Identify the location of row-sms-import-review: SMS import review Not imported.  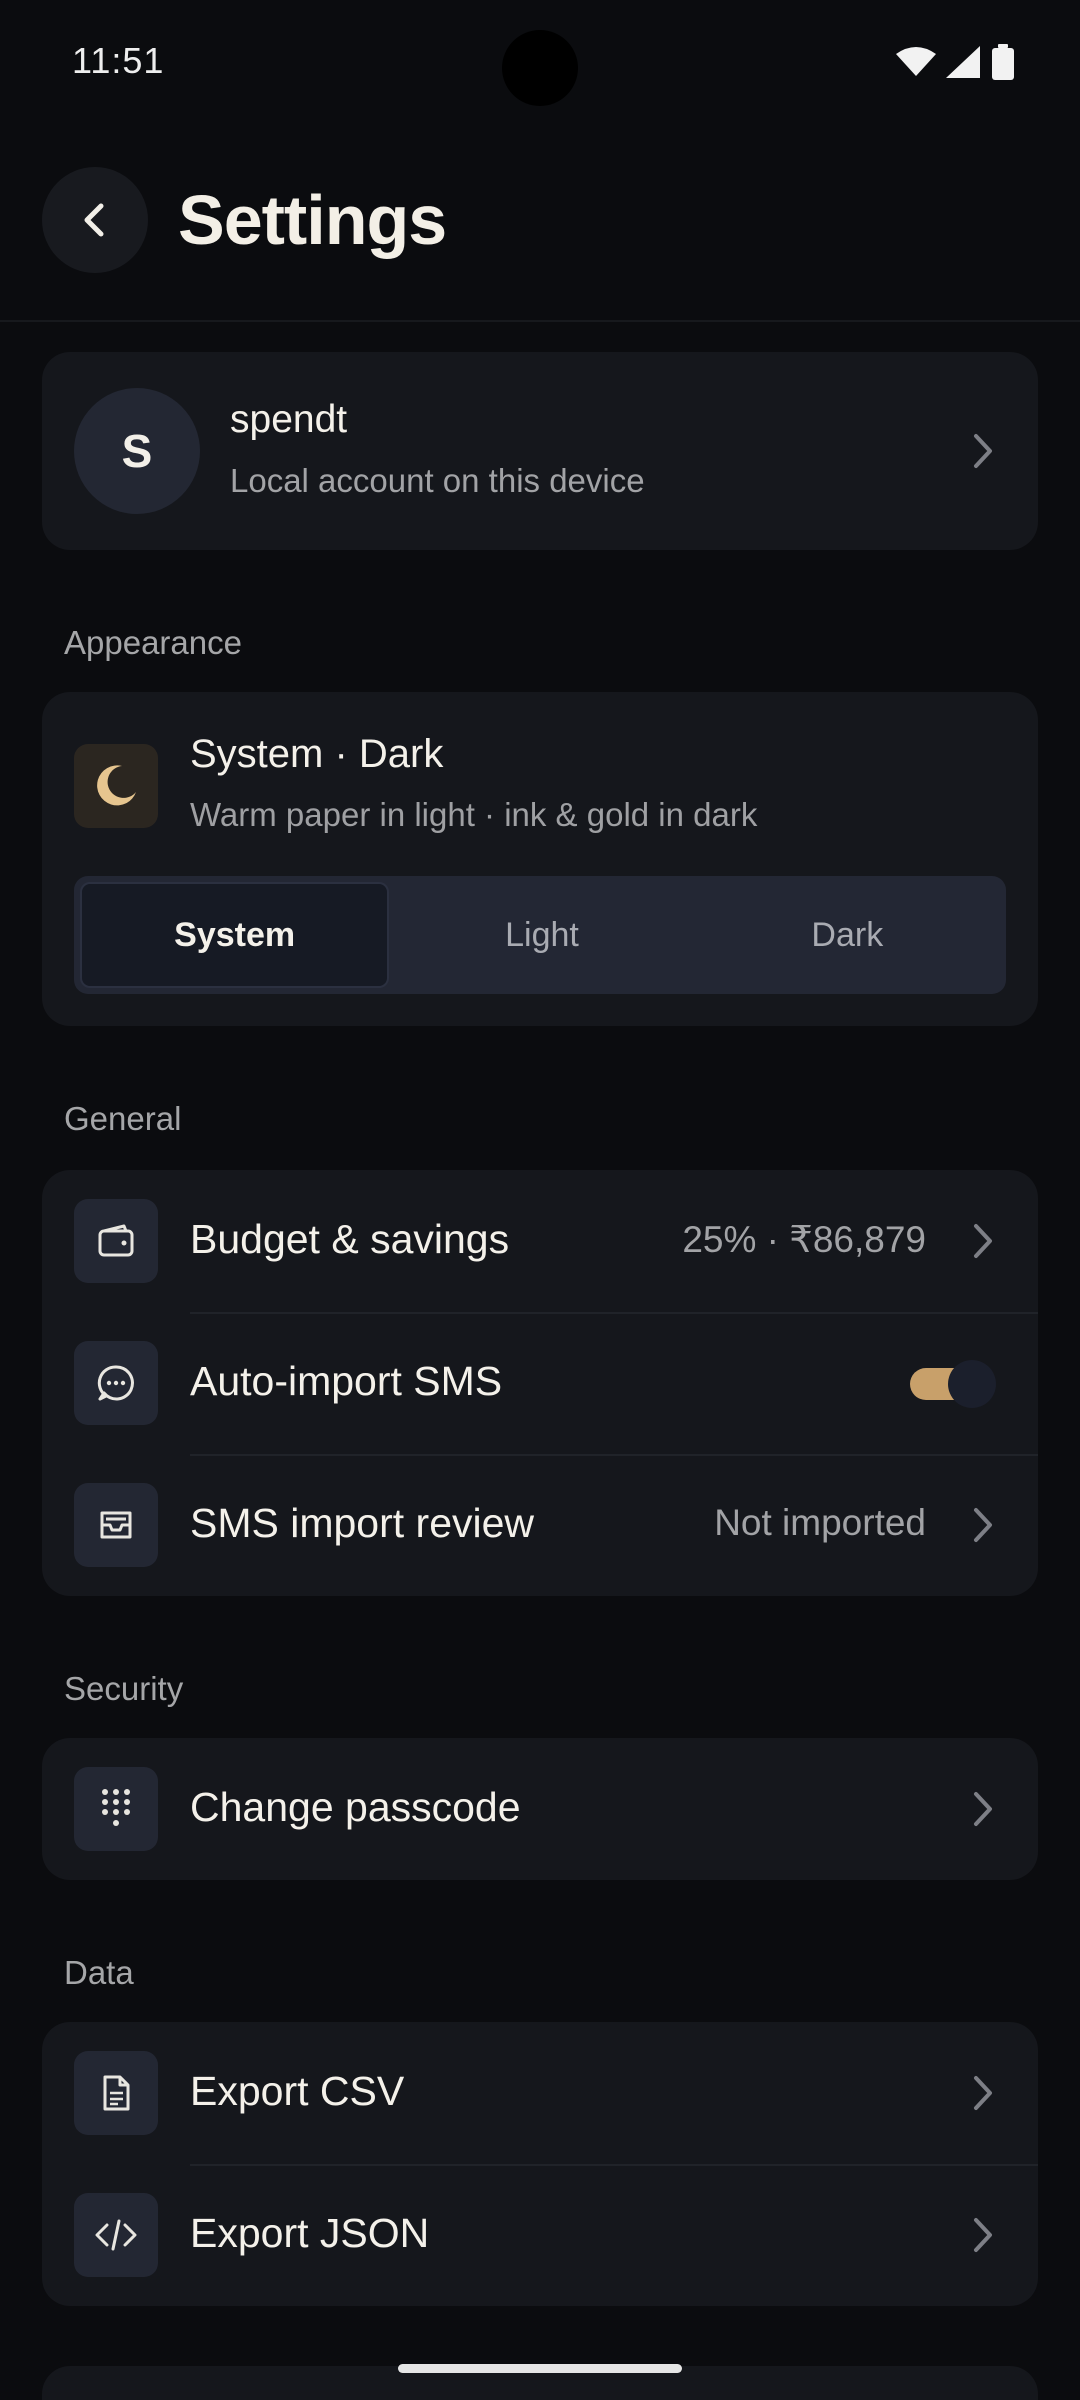
(540, 1525).